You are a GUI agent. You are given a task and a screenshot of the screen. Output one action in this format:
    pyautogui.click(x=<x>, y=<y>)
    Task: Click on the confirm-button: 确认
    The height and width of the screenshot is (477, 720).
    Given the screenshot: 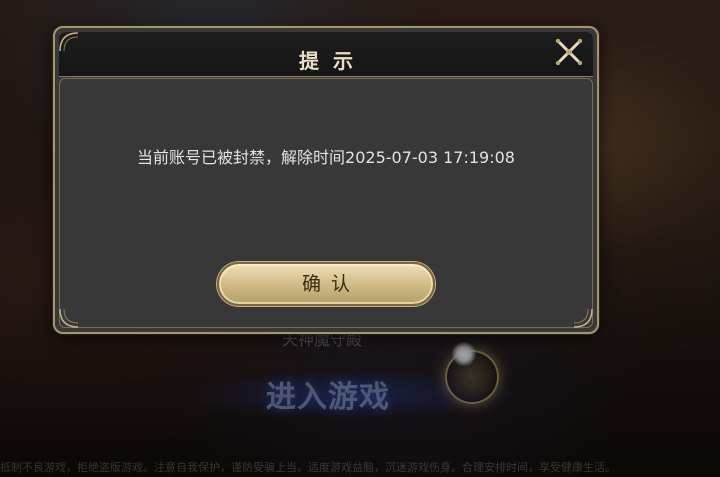 What is the action you would take?
    pyautogui.click(x=326, y=284)
    